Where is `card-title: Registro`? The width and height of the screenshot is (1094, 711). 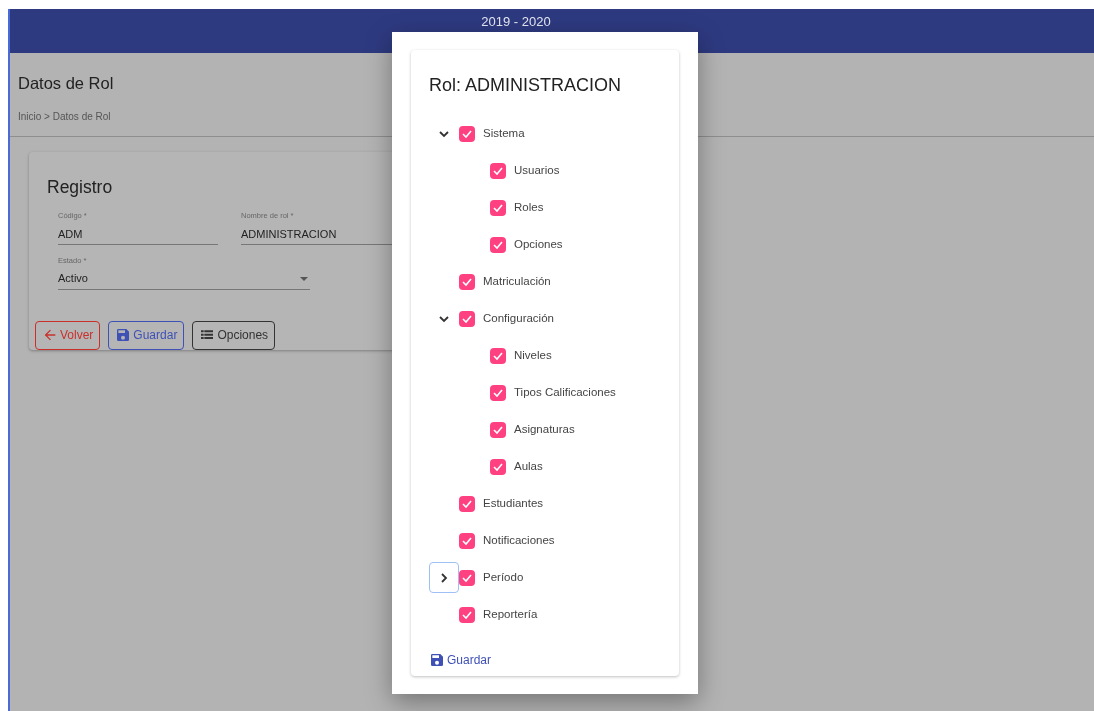
card-title: Registro is located at coordinates (80, 187).